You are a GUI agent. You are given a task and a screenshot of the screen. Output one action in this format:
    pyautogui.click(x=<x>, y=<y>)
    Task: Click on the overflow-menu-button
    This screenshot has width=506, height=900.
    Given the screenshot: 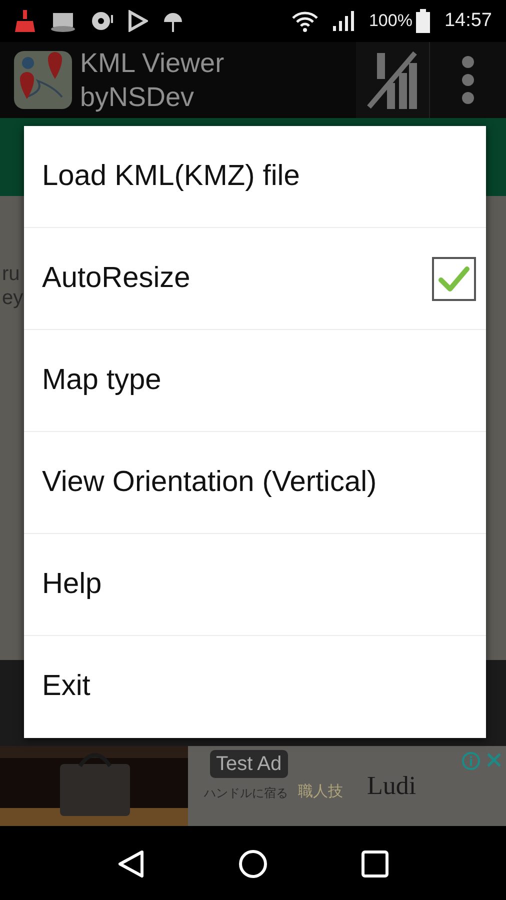 What is the action you would take?
    pyautogui.click(x=468, y=80)
    